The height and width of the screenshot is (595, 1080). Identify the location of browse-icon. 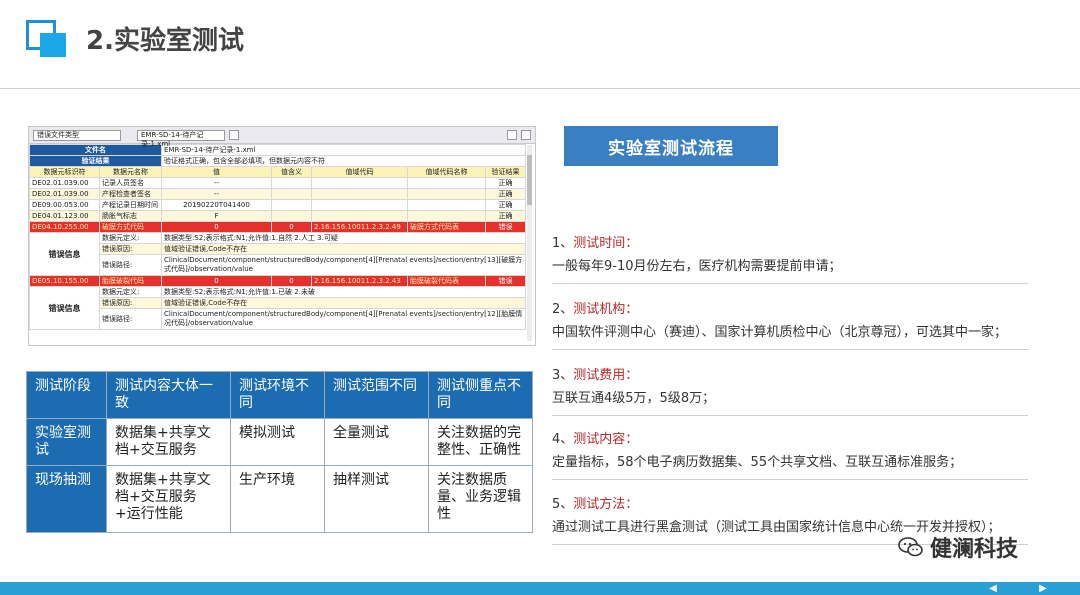
(234, 135).